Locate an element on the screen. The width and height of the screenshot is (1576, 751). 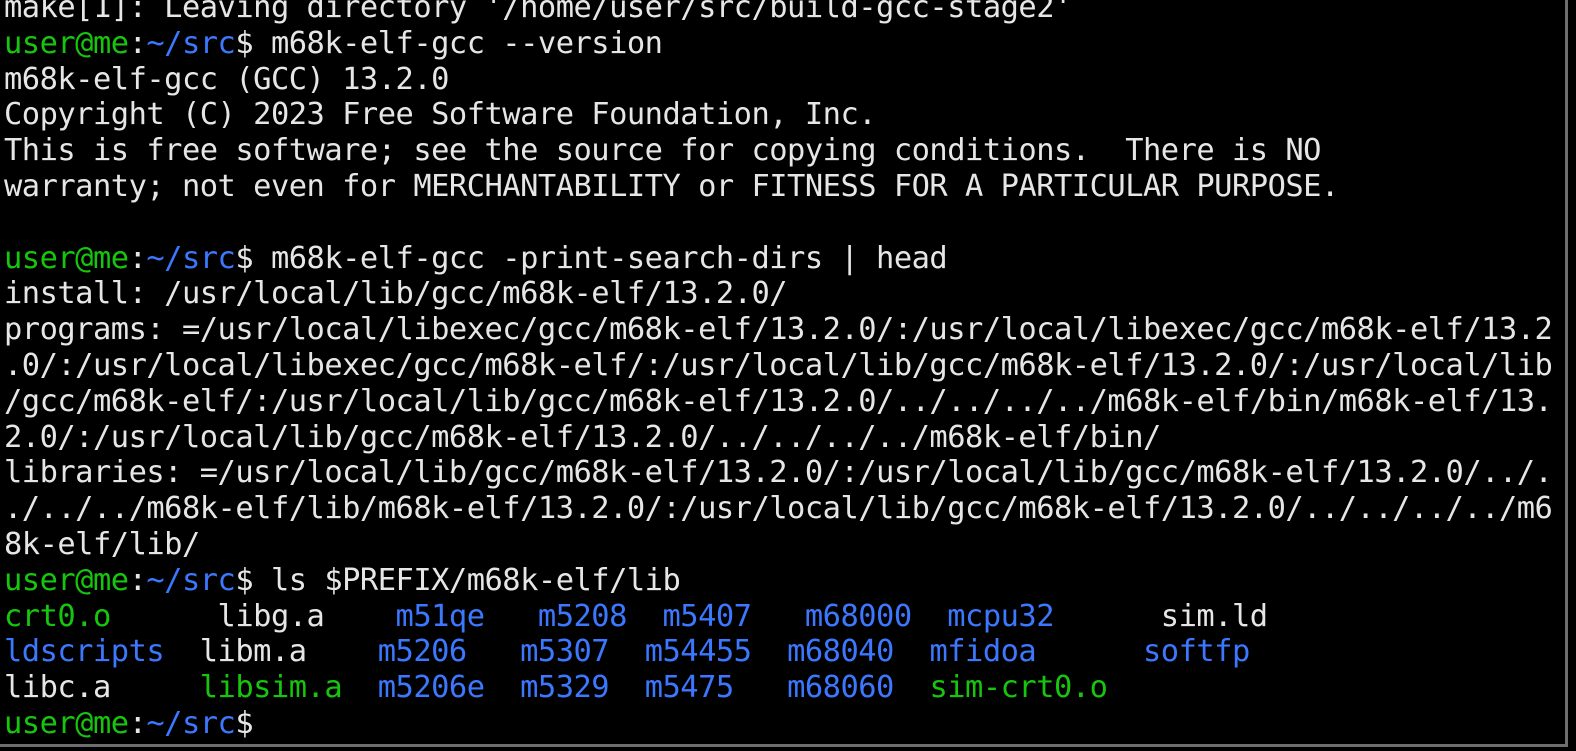
terminal-line: 8k-elf/lib/ is located at coordinates (778, 545).